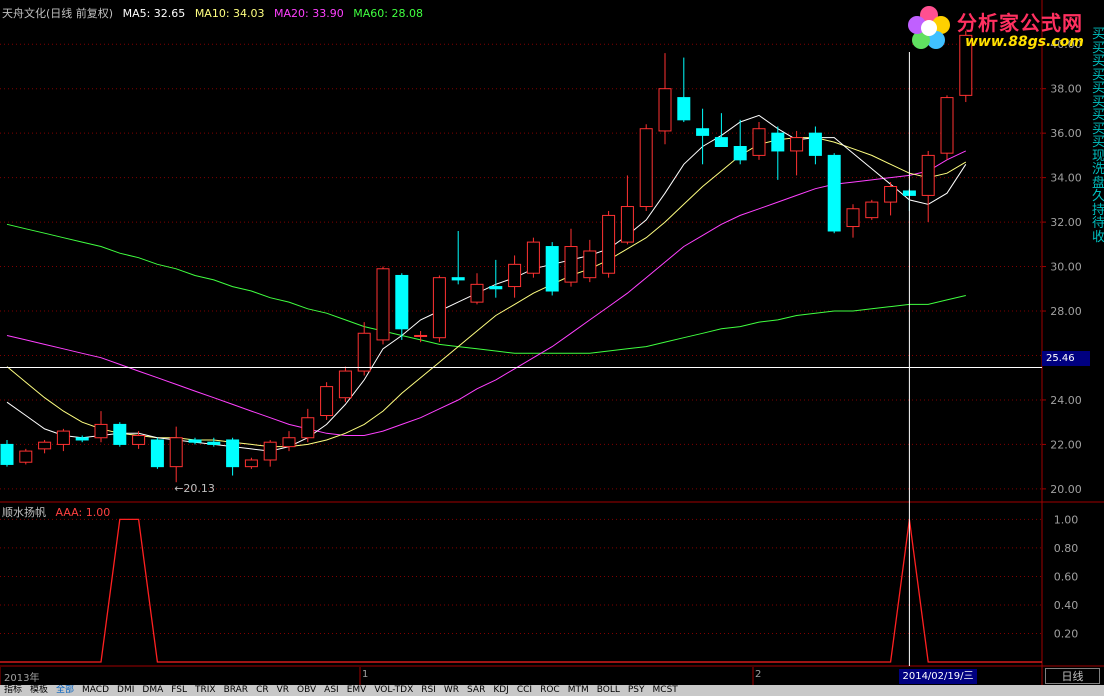  I want to click on indicator-name: 顺水扬帆, so click(24, 512).